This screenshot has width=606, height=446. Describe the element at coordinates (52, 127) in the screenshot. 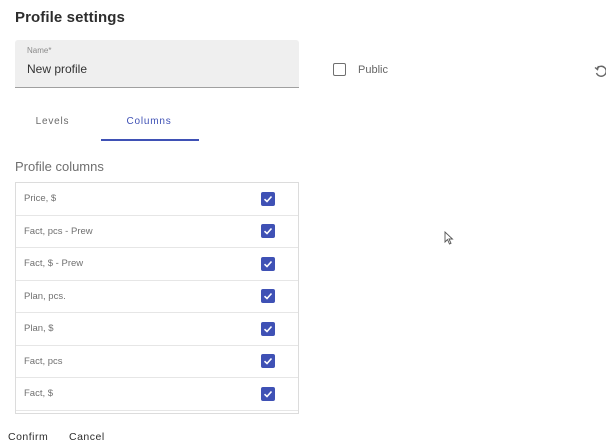

I see `tab-levels: Levels` at that location.